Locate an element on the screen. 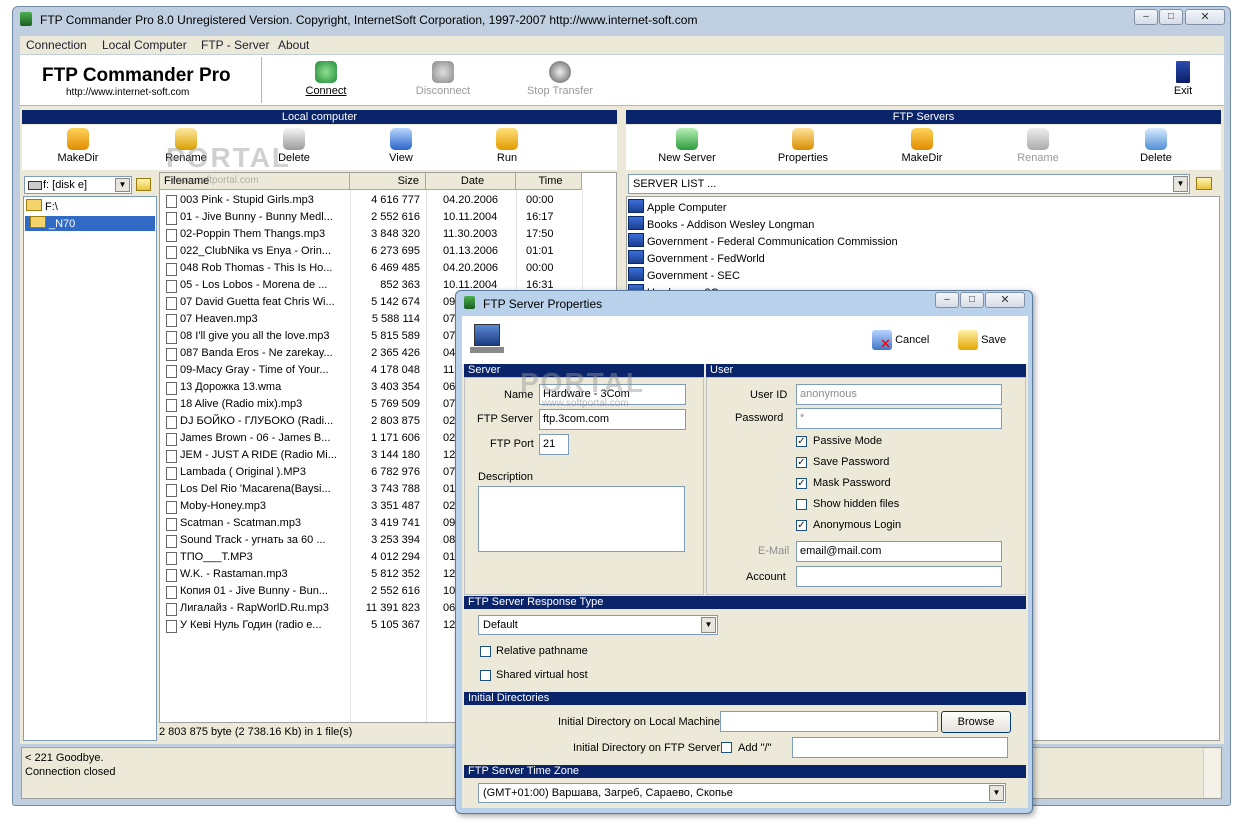  minimize-button: – is located at coordinates (1146, 17).